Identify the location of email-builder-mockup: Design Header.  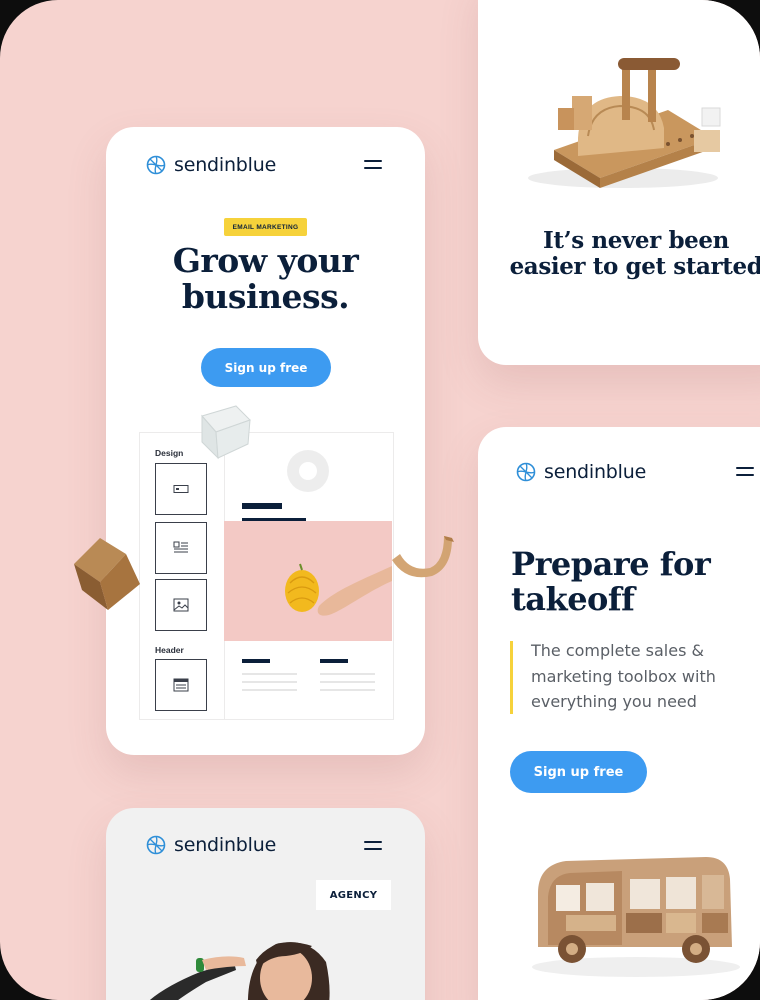
(266, 576).